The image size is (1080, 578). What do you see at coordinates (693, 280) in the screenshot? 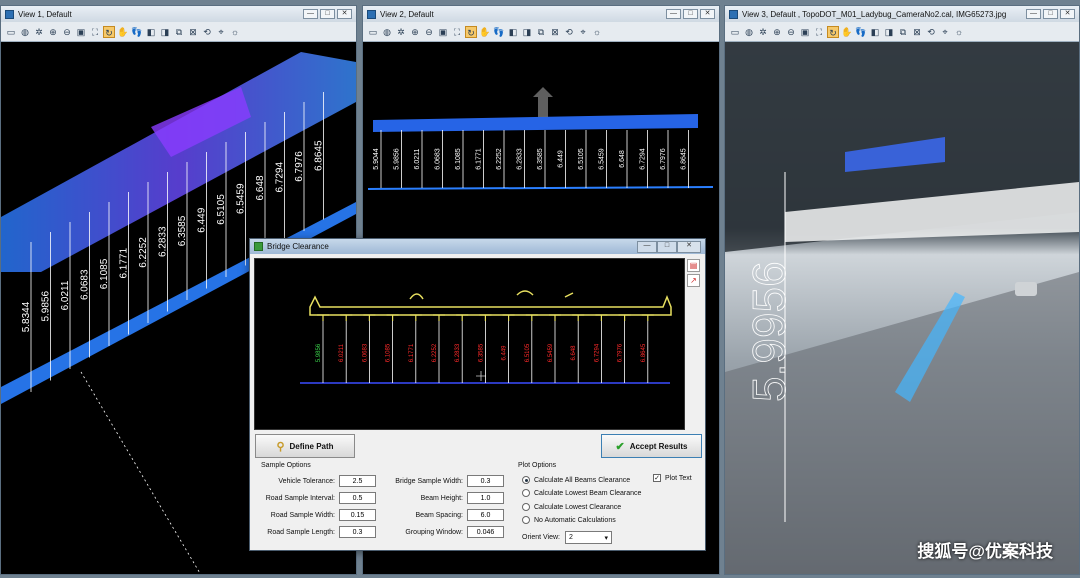
I see `plot-trend-icon: ↗` at bounding box center [693, 280].